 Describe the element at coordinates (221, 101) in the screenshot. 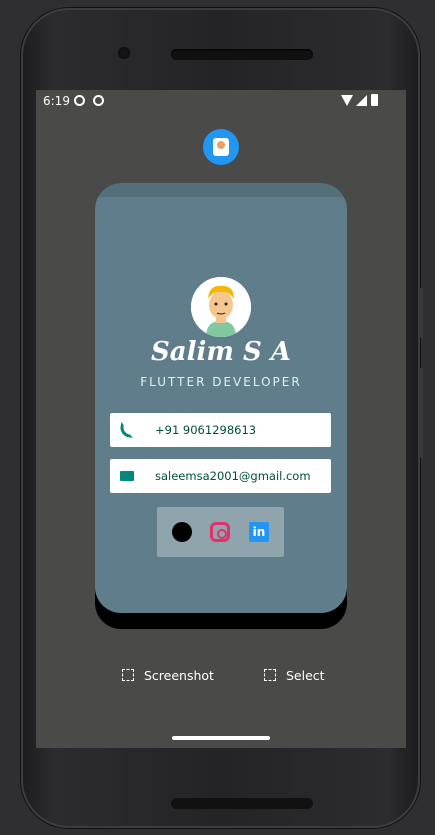

I see `status-bar: 6:19` at that location.